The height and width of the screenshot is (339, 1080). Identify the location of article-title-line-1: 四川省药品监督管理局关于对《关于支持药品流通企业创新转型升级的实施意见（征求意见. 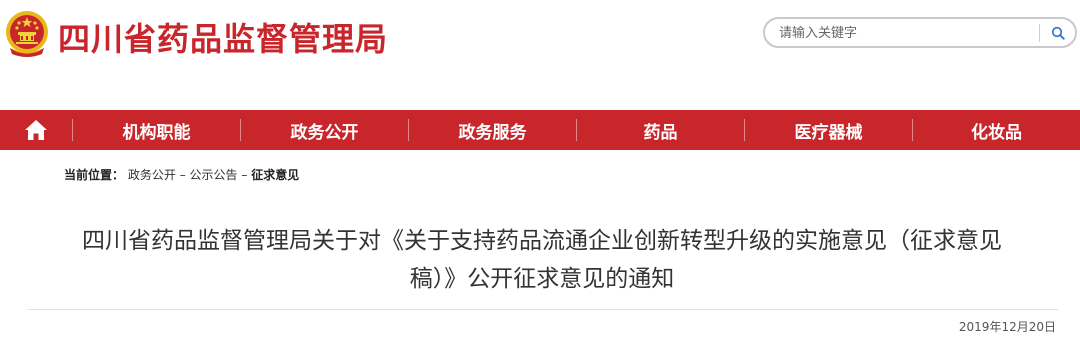
(542, 241).